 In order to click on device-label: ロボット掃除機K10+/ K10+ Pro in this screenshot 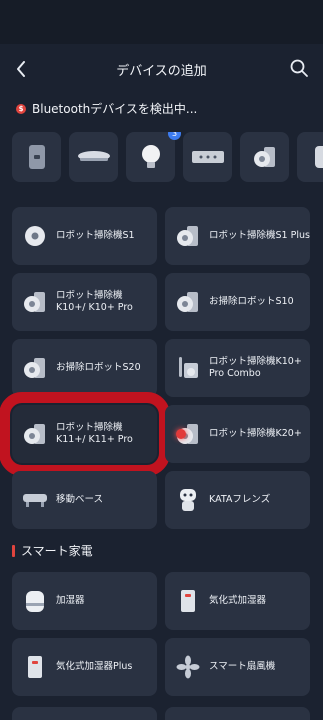, I will do `click(94, 301)`.